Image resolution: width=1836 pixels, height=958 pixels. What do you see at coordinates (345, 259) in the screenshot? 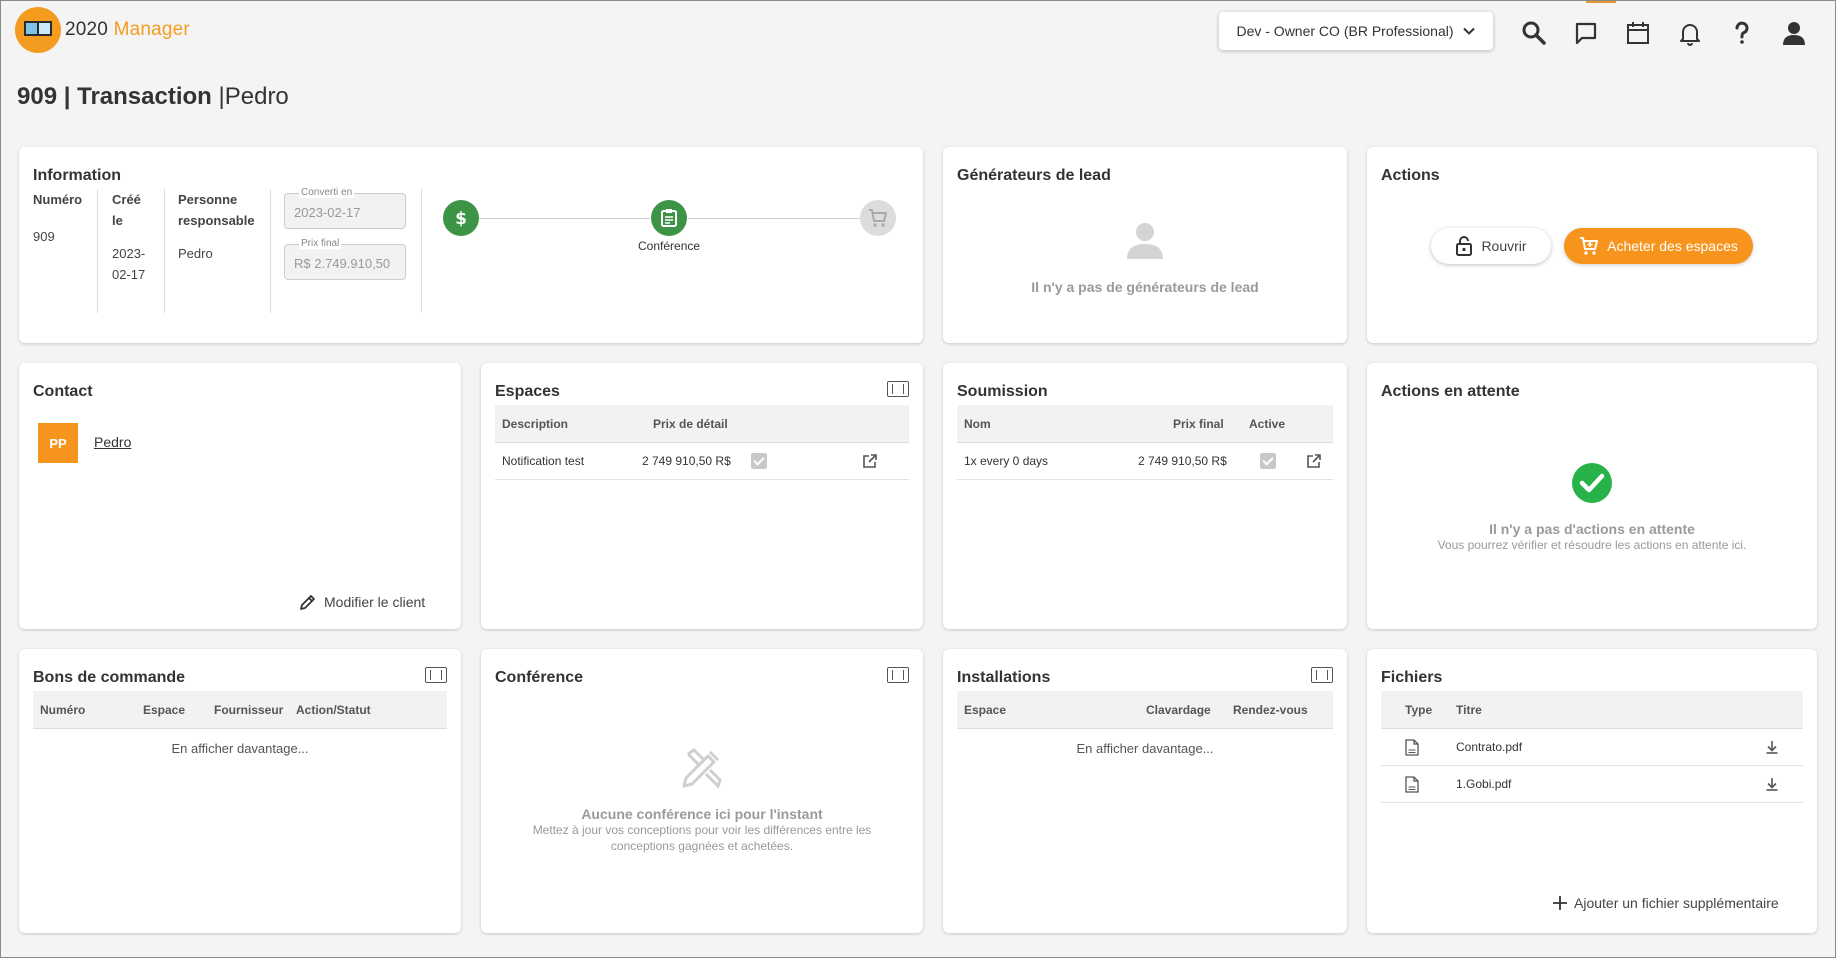
I see `prix-final-field: Prix final R$ 2.749.910,50` at bounding box center [345, 259].